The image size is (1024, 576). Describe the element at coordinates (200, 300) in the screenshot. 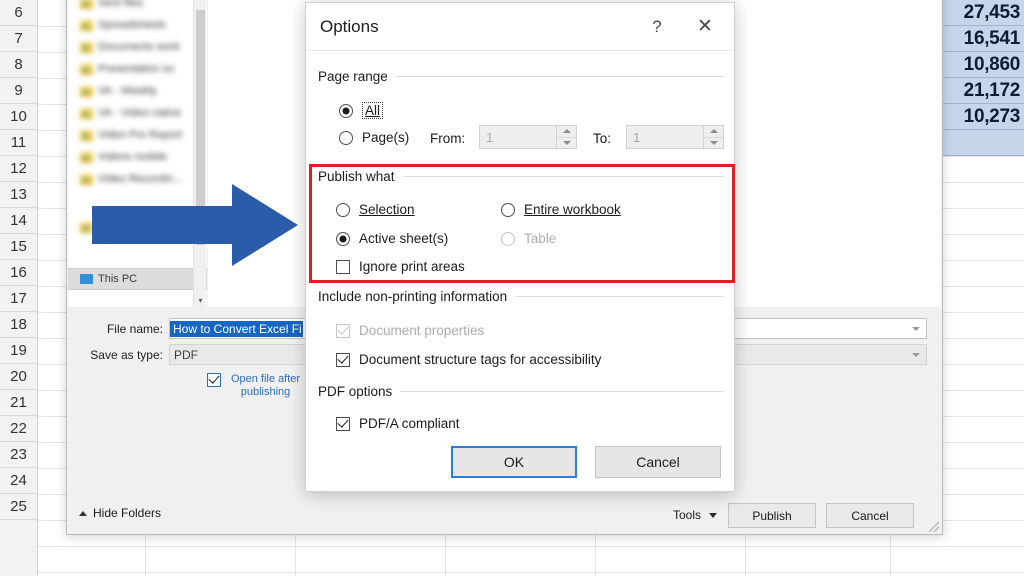

I see `scroll-down-icon: ▾` at that location.